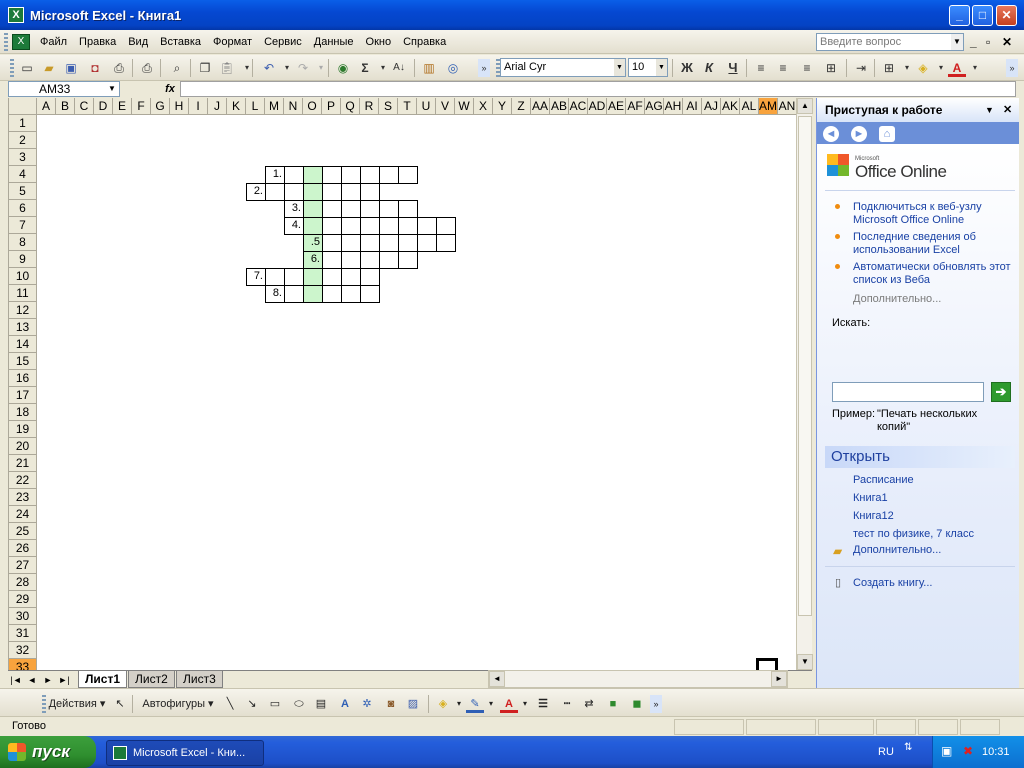 The image size is (1024, 768). What do you see at coordinates (120, 704) in the screenshot?
I see `select-objects-icon: ↖` at bounding box center [120, 704].